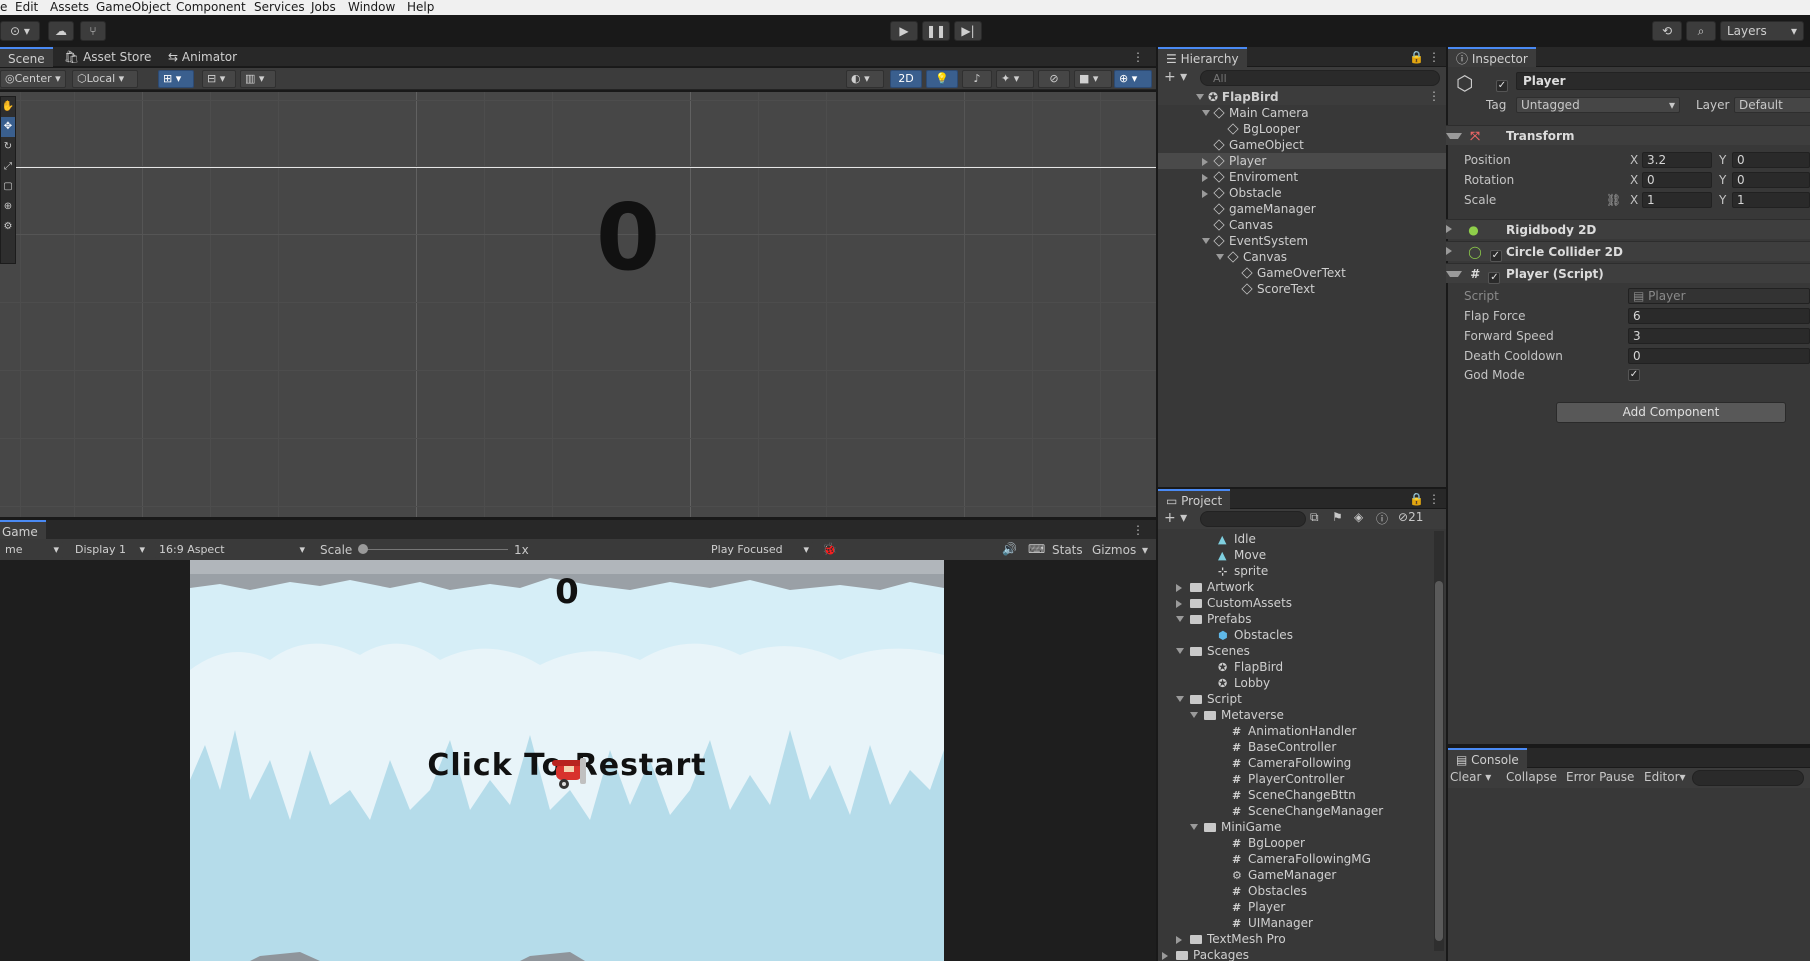 The image size is (1810, 961). Describe the element at coordinates (93, 31) in the screenshot. I see `collab-button: ⑂` at that location.